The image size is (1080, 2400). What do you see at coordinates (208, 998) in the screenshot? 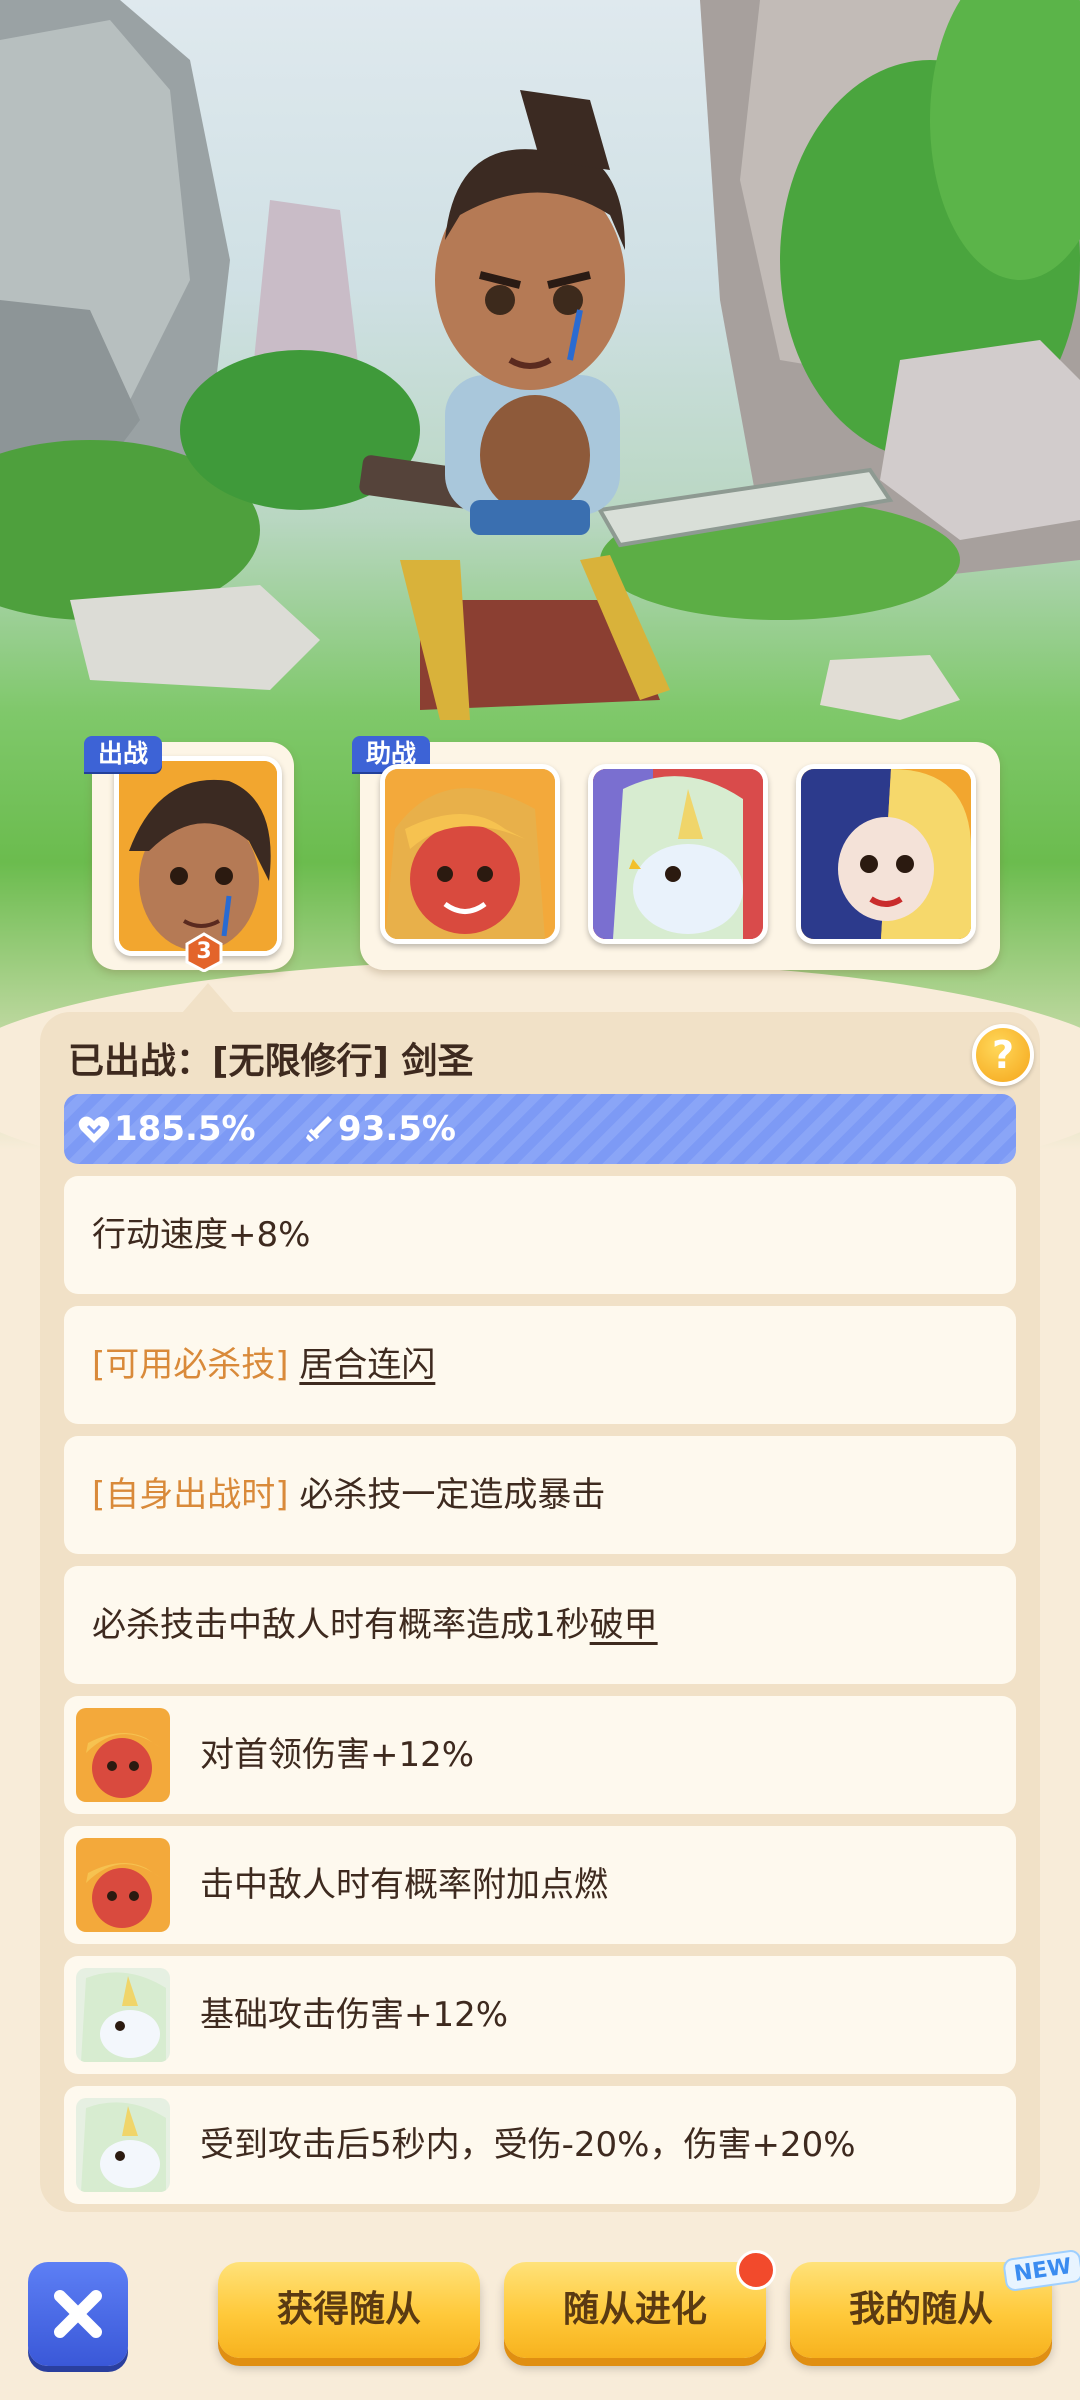
I see `selection-pointer` at bounding box center [208, 998].